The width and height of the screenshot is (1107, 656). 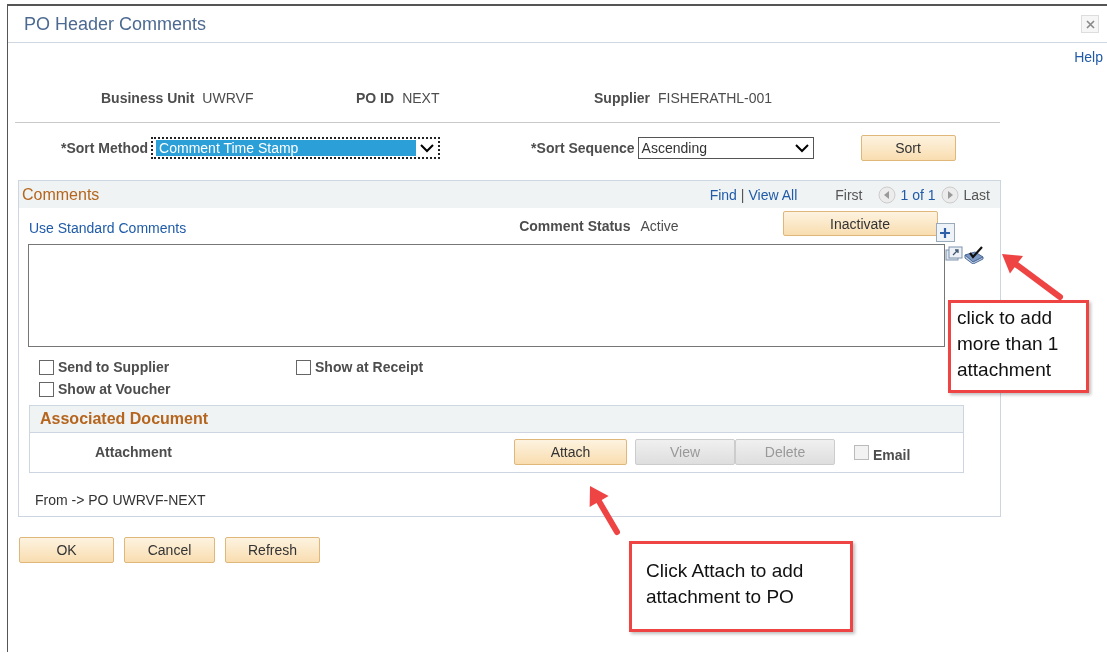 What do you see at coordinates (583, 148) in the screenshot?
I see `field-label: *Sort Sequence` at bounding box center [583, 148].